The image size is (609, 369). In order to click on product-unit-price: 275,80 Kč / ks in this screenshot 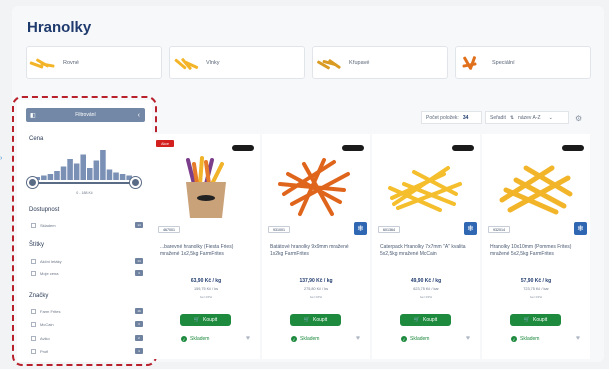, I will do `click(316, 289)`.